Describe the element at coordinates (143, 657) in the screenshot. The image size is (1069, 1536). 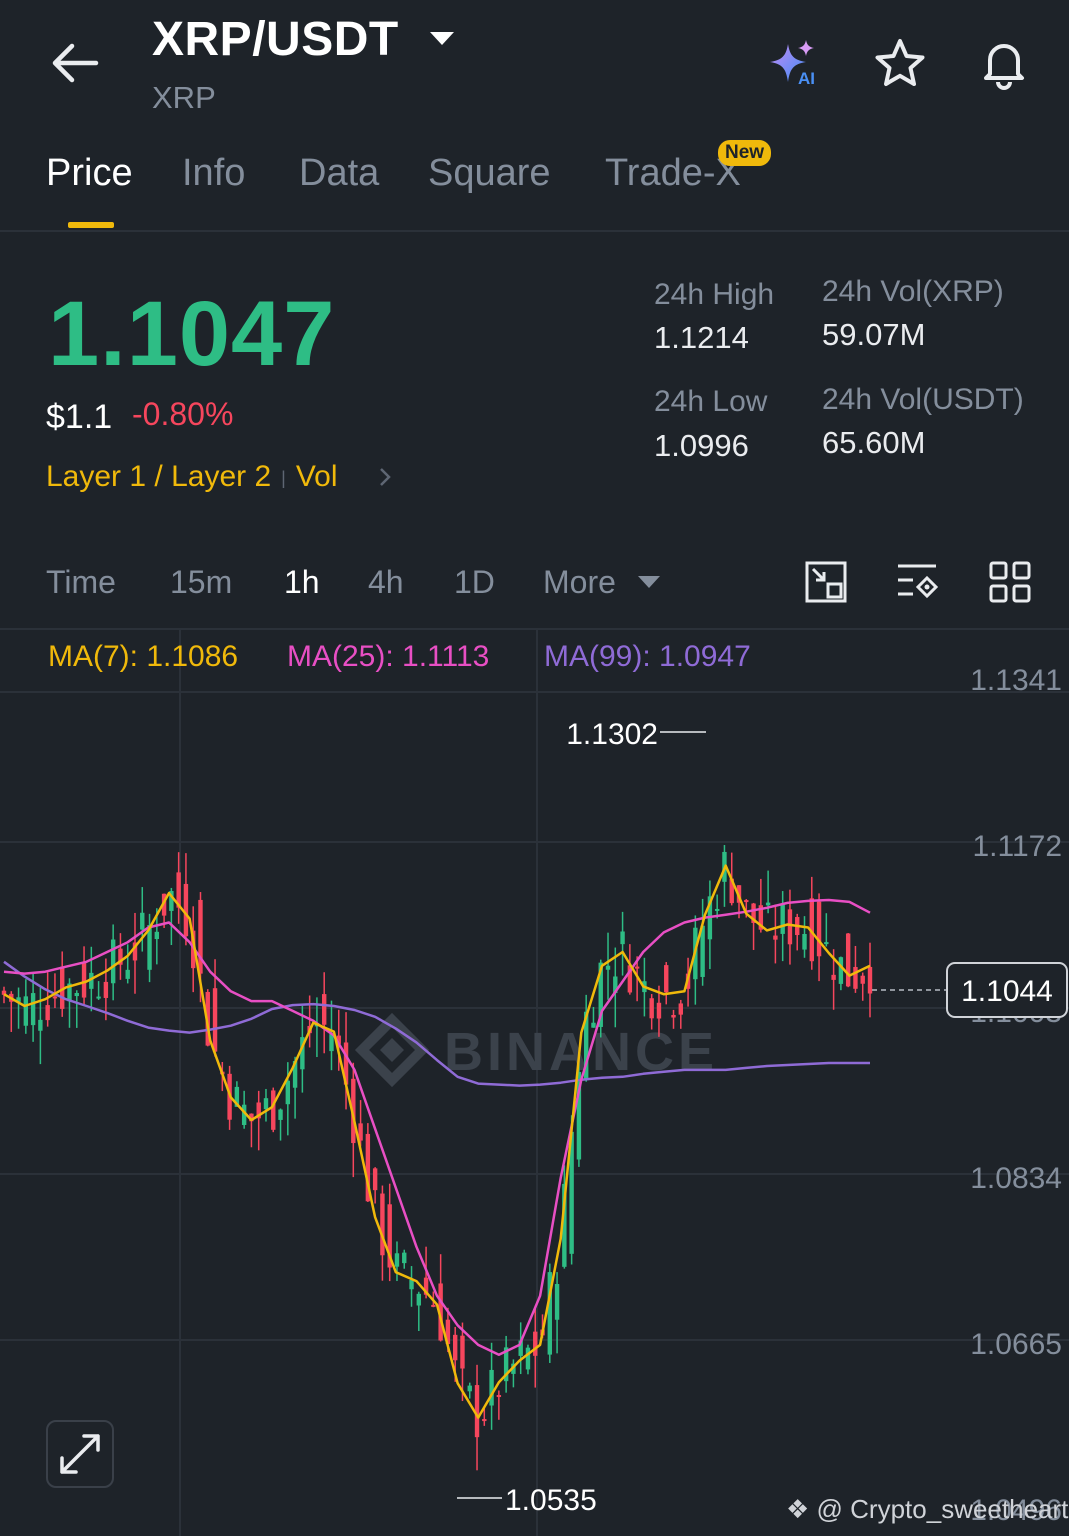
I see `ma7-legend: MA(7): 1.1086` at that location.